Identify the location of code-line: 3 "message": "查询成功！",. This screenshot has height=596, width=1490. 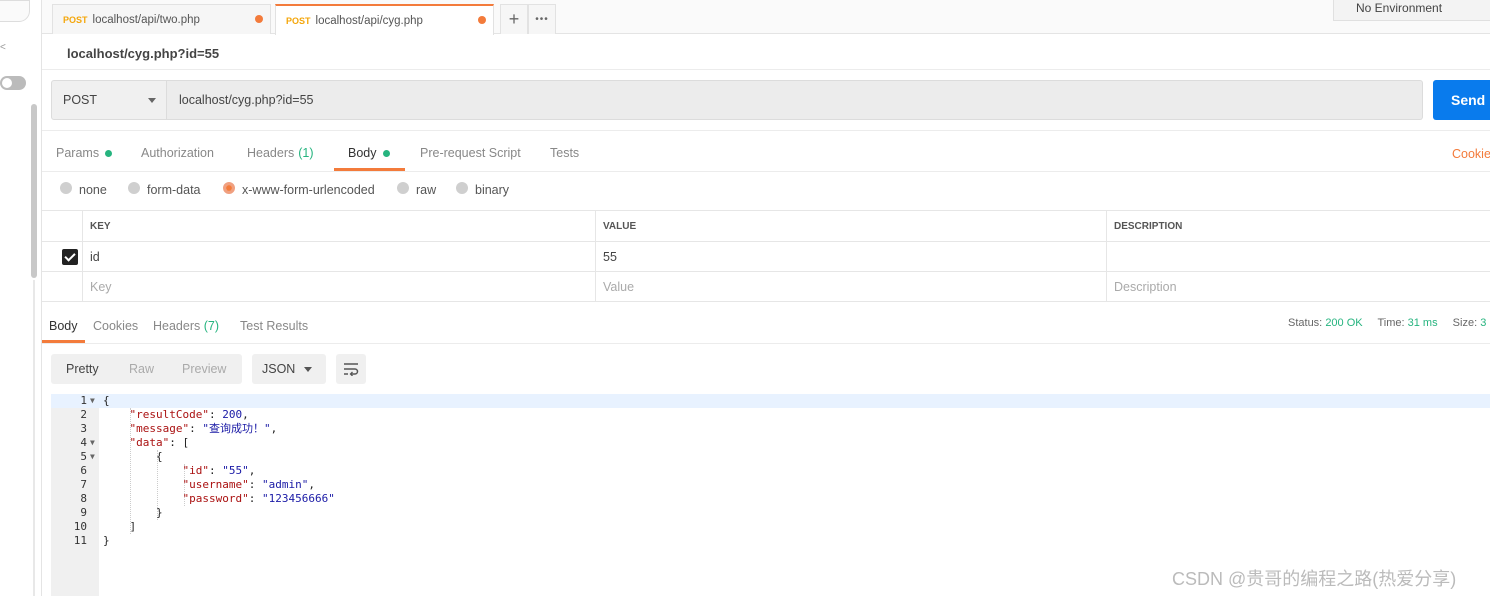
(770, 429).